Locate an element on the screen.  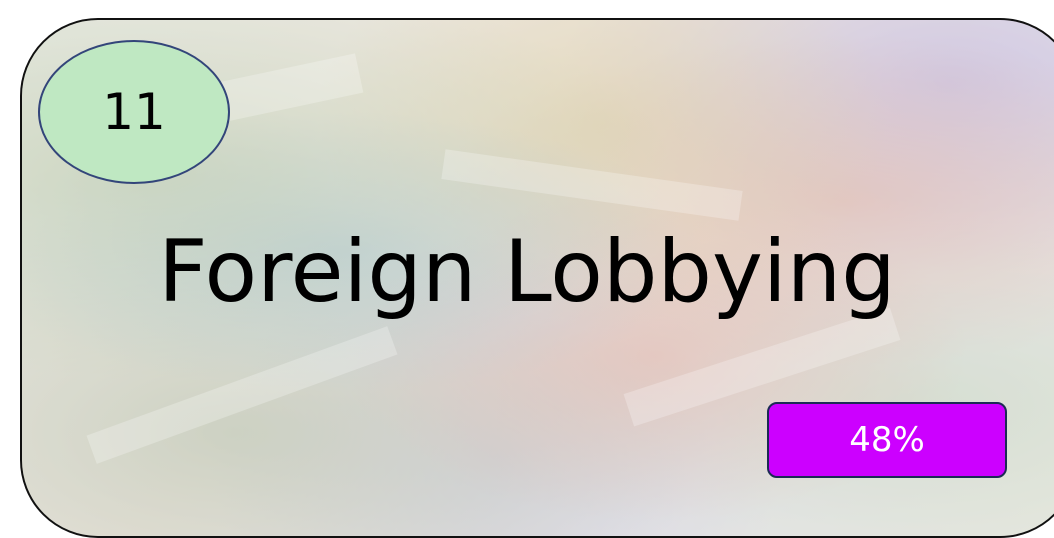
percent-badge: 48% is located at coordinates (887, 440).